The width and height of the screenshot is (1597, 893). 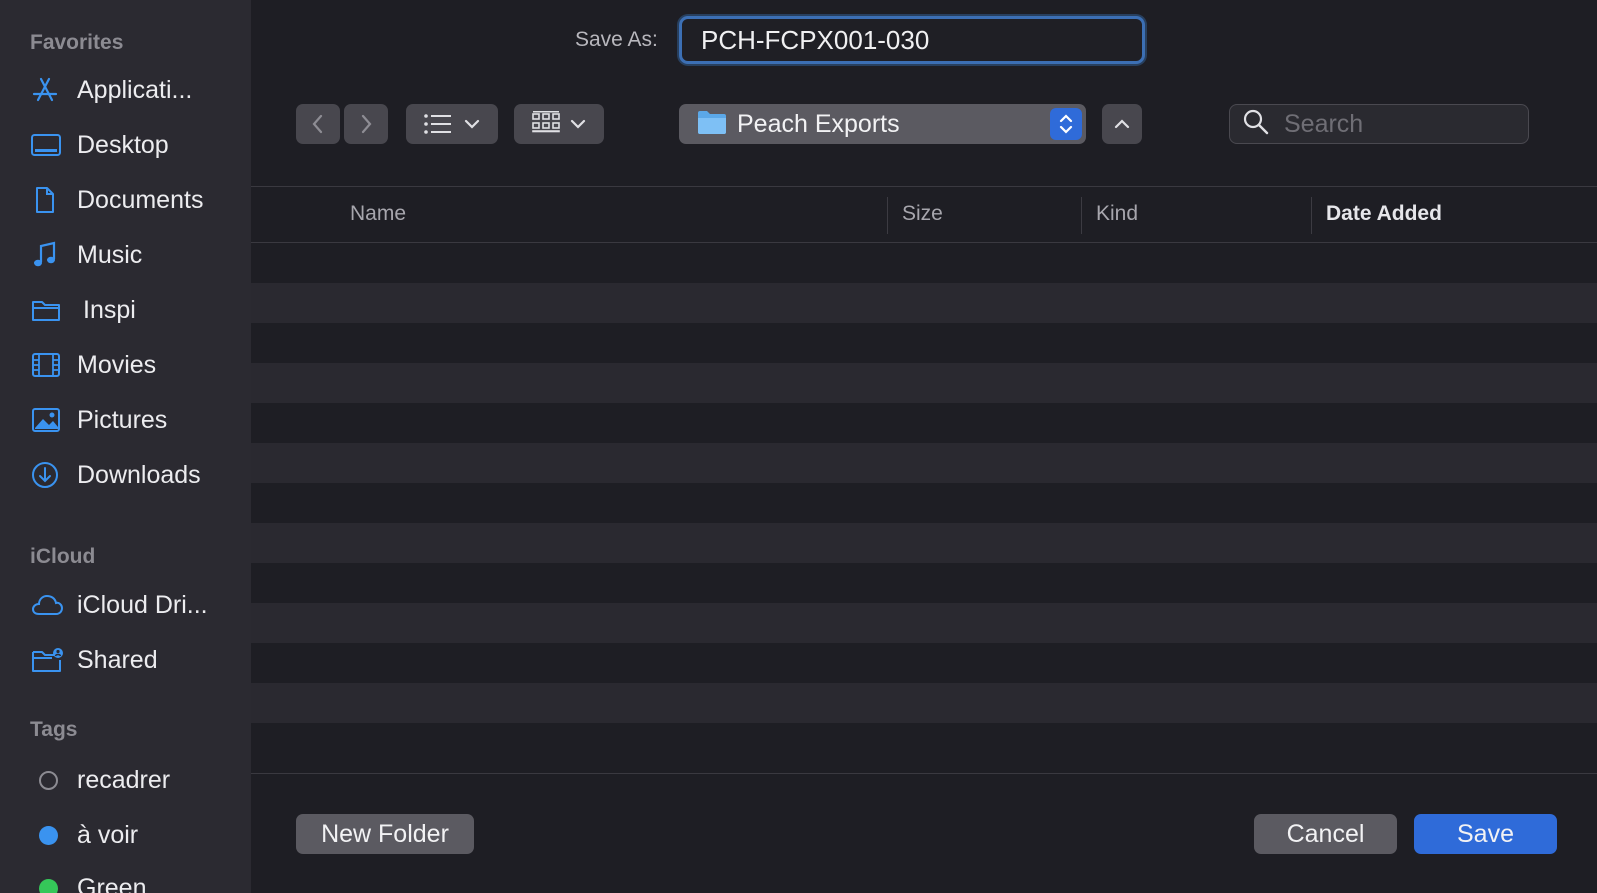 What do you see at coordinates (1485, 834) in the screenshot?
I see `save-button: Save` at bounding box center [1485, 834].